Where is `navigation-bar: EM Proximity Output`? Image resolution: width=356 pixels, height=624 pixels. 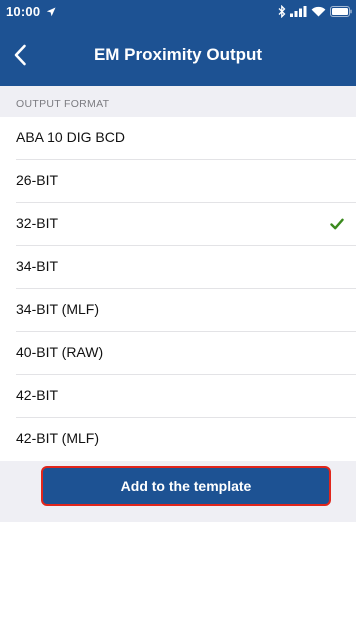
navigation-bar: EM Proximity Output is located at coordinates (178, 54).